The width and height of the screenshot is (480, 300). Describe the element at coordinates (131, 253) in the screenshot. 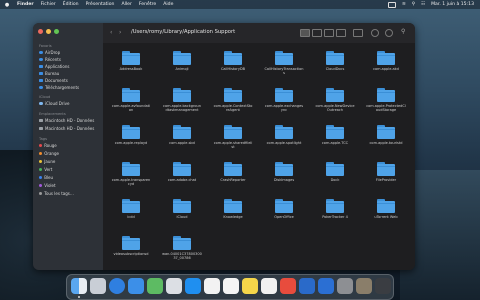

I see `folder-item: videosubscriptionsd` at that location.